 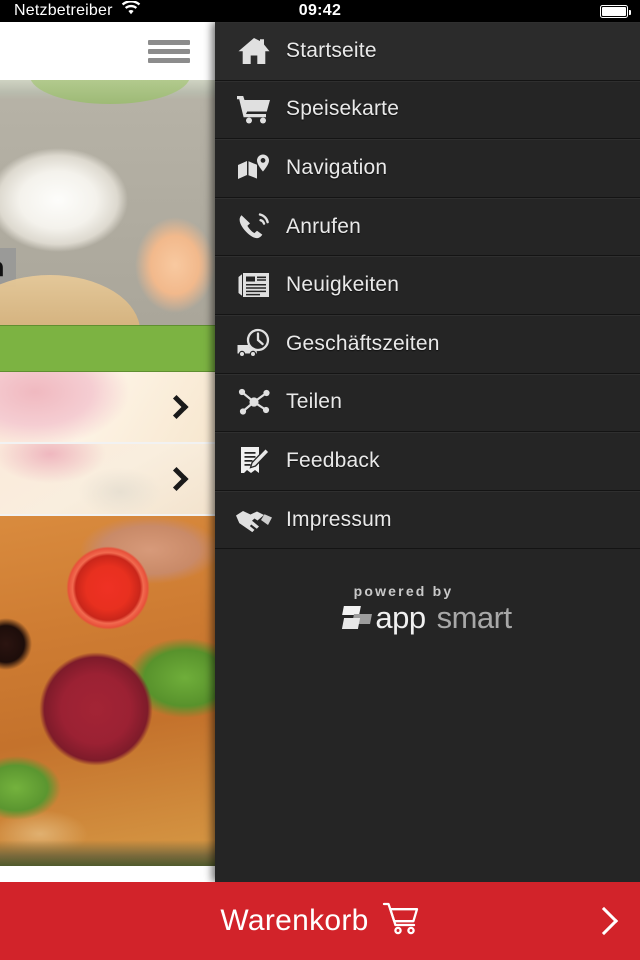 I want to click on menu-item-label: Anrufen, so click(x=323, y=226).